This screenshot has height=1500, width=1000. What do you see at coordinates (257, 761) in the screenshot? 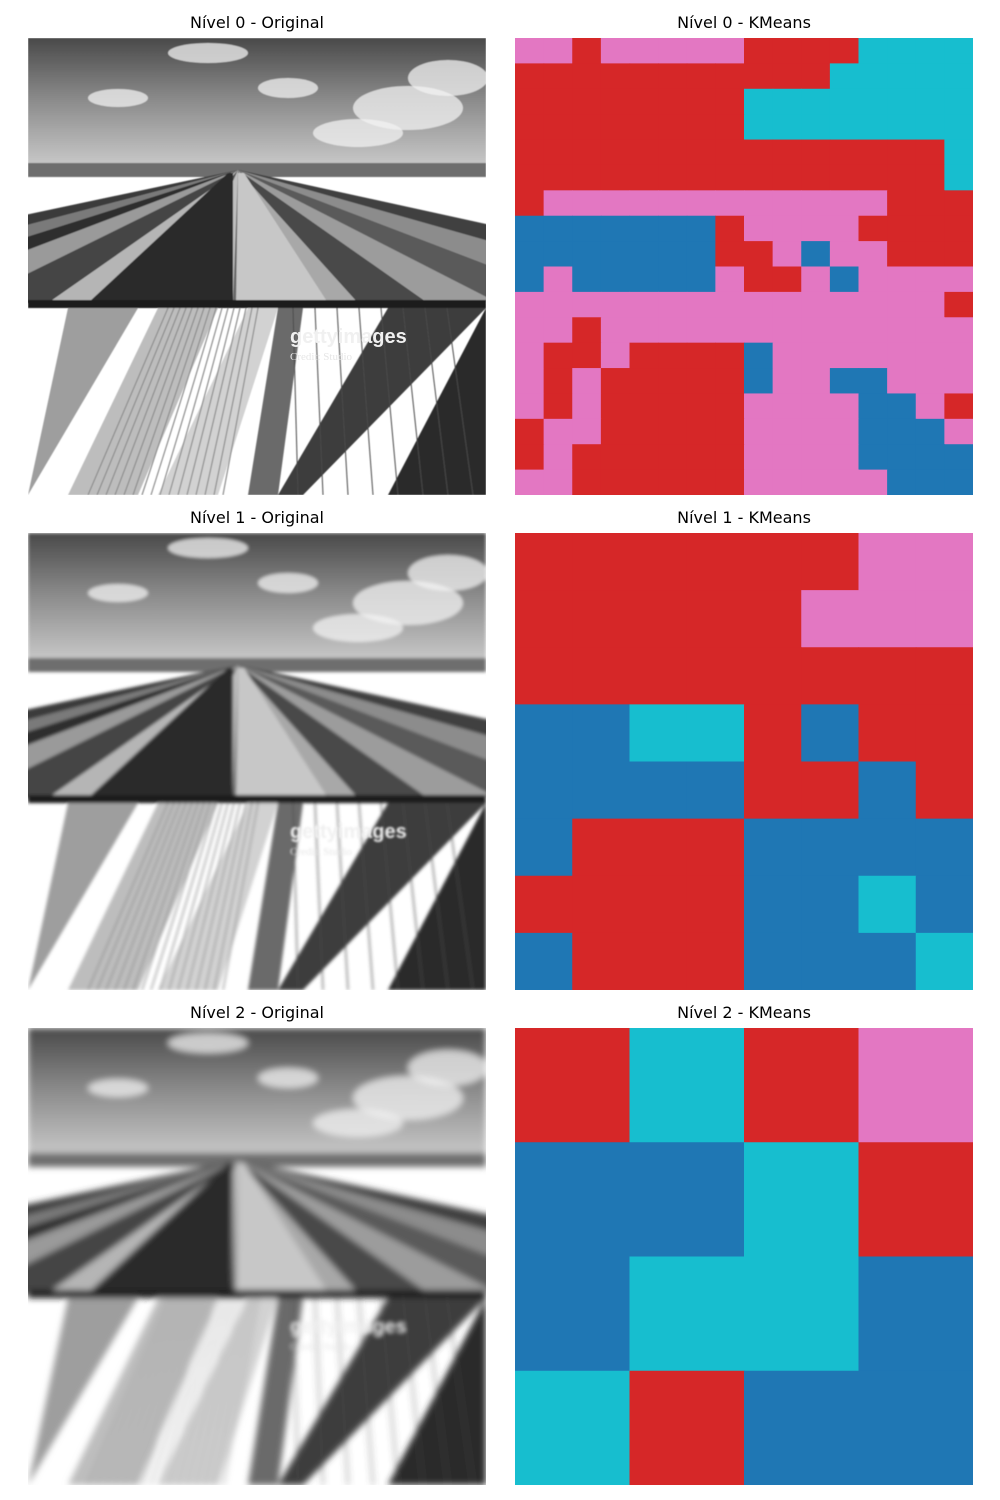
I see `photo-level1-original: gettyimages Credit: Studio` at bounding box center [257, 761].